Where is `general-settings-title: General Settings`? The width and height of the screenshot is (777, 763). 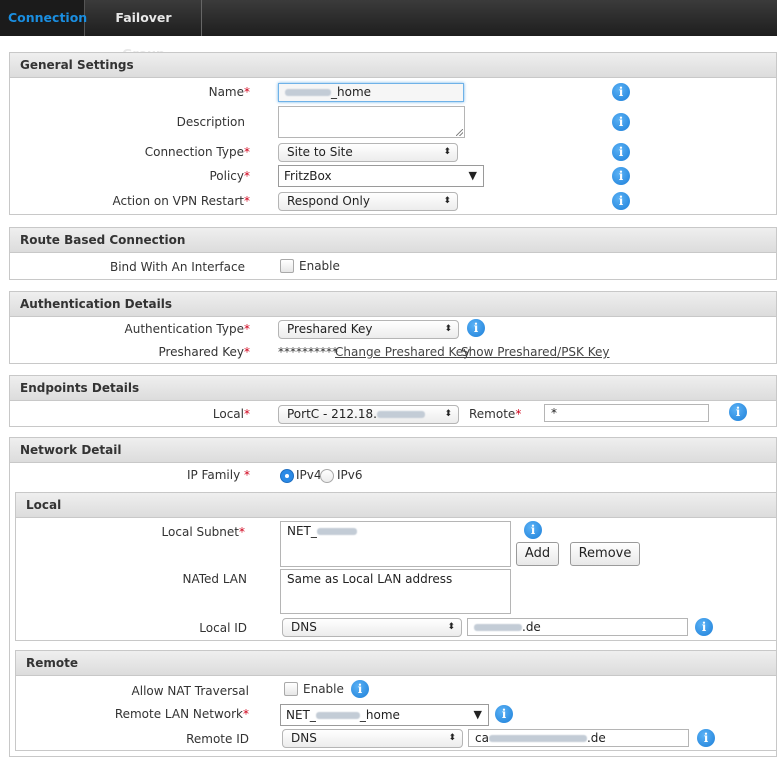 general-settings-title: General Settings is located at coordinates (393, 65).